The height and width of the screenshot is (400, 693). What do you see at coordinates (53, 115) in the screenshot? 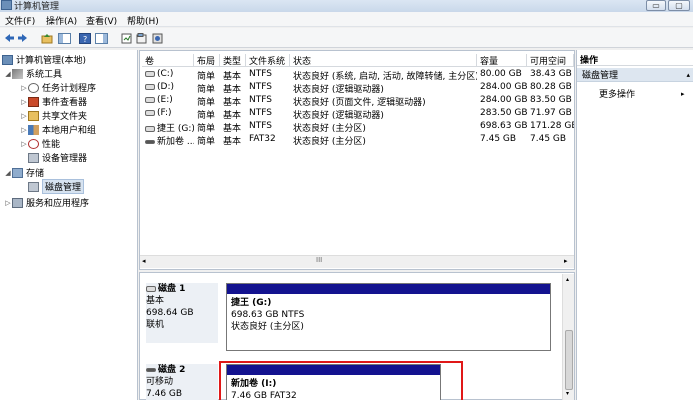
I see `tree-item-shared-folders: ▷ 共享文件夹` at bounding box center [53, 115].